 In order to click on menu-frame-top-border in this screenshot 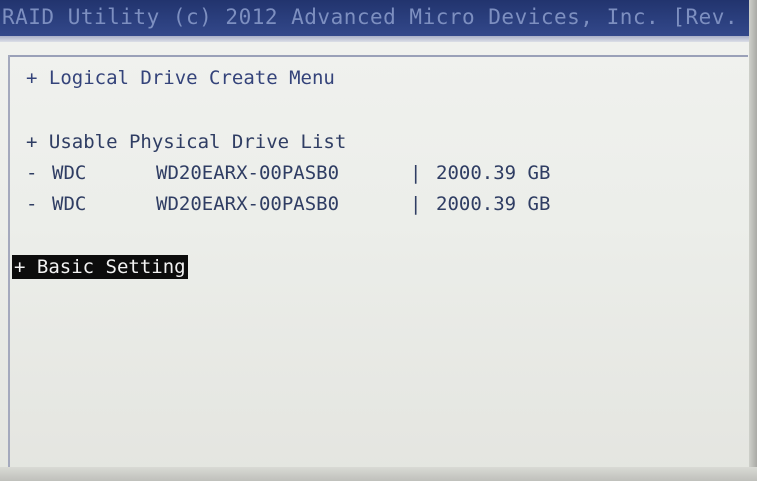, I will do `click(378, 56)`.